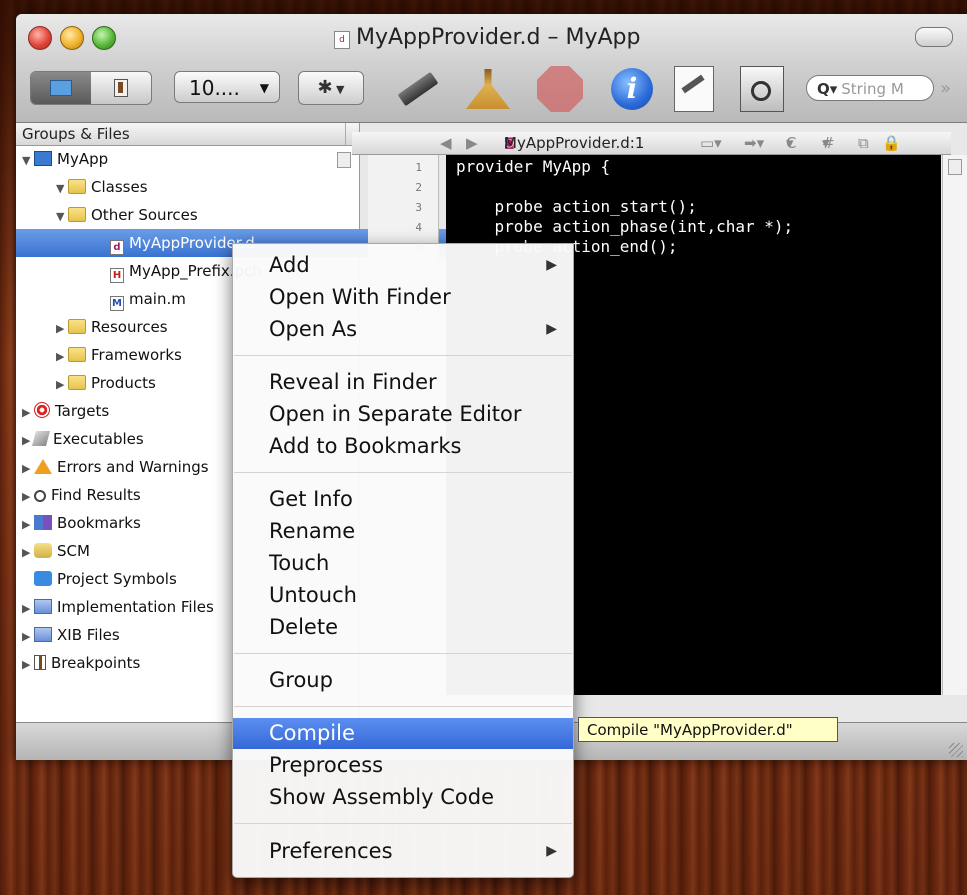  I want to click on snapshot-button, so click(762, 89).